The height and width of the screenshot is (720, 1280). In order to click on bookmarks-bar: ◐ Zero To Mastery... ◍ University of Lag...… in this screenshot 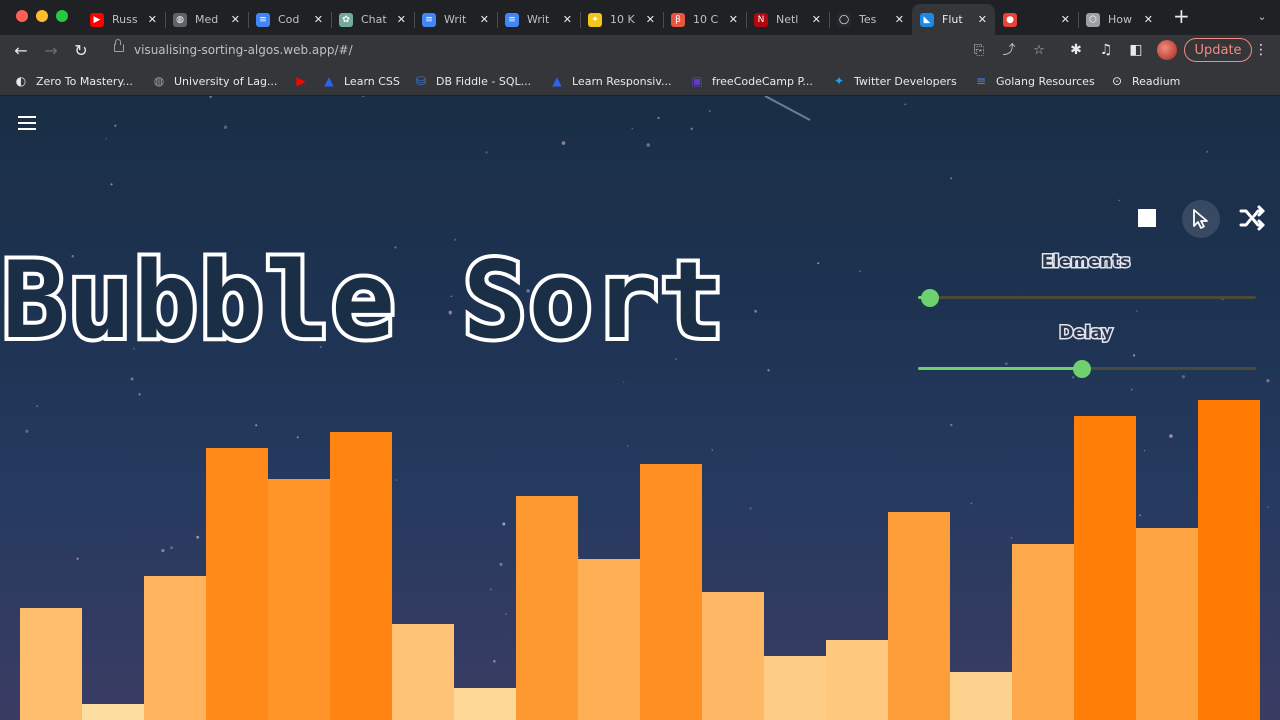, I will do `click(640, 81)`.